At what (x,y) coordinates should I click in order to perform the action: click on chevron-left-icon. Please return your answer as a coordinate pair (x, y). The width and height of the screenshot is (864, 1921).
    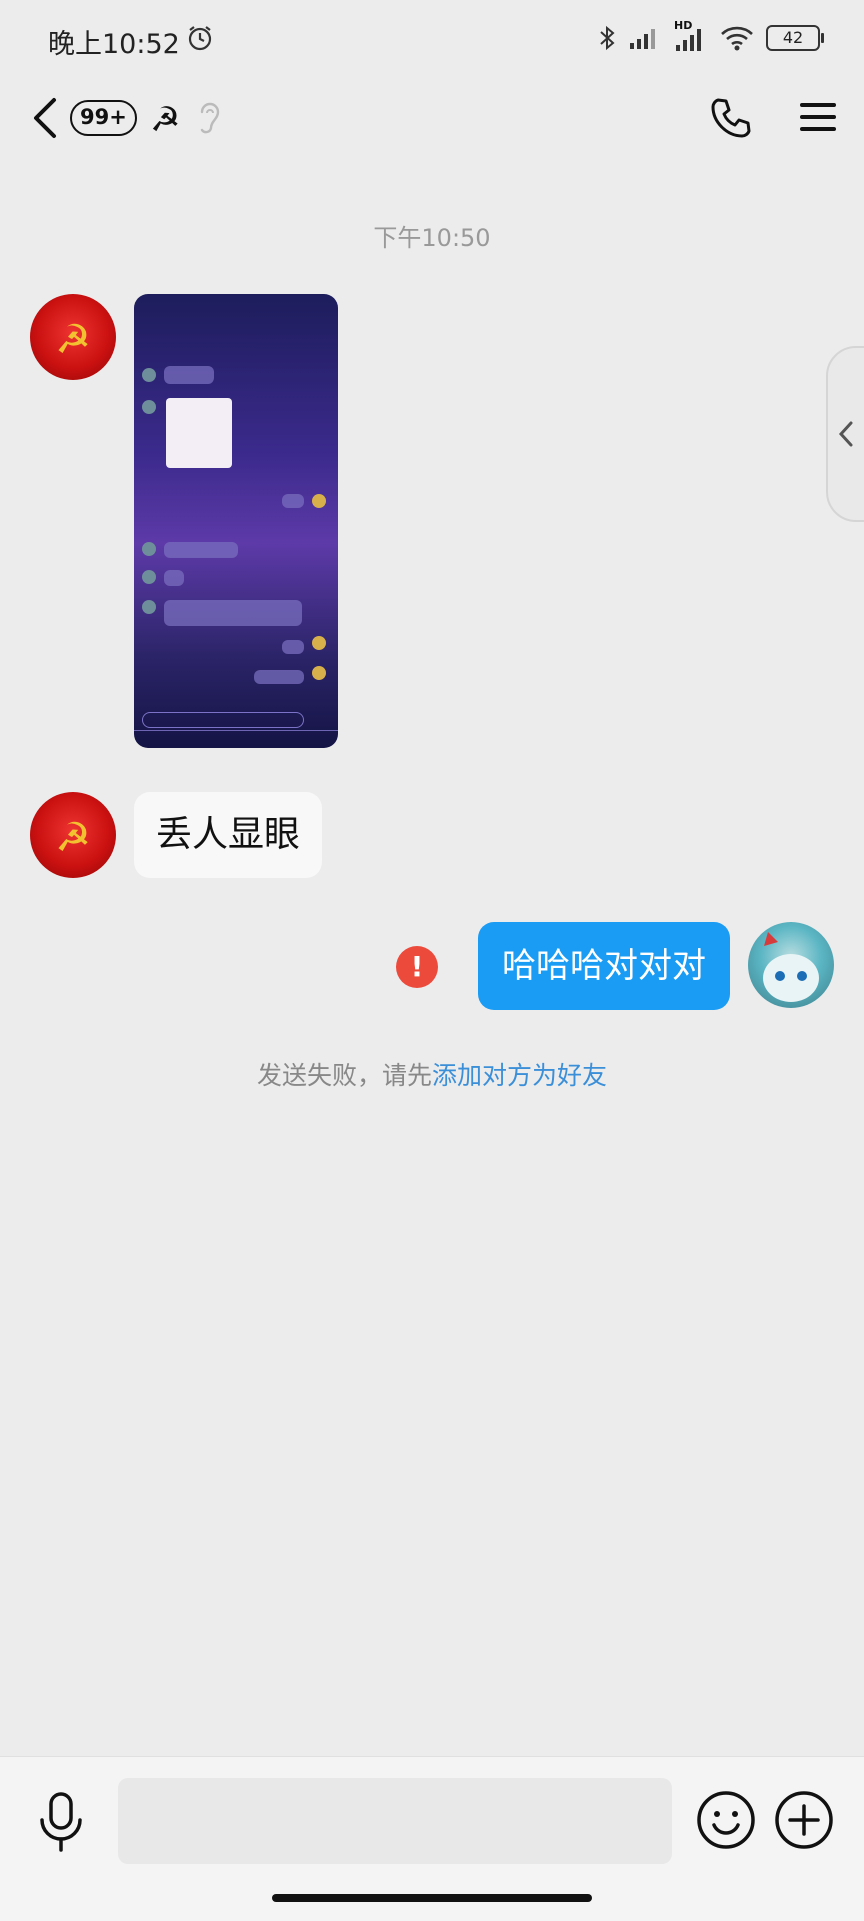
    Looking at the image, I should click on (845, 434).